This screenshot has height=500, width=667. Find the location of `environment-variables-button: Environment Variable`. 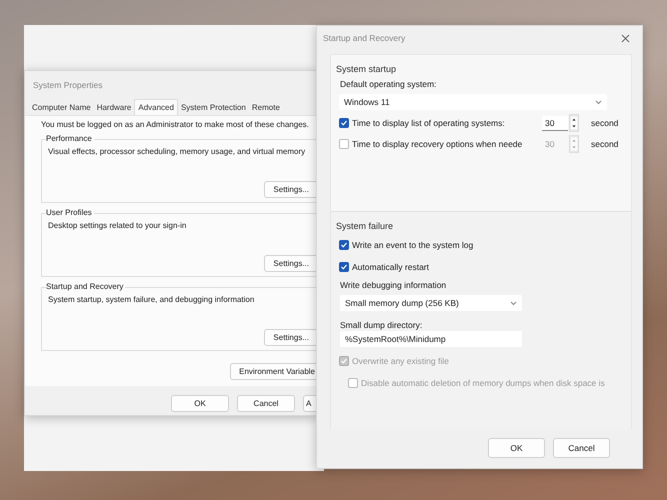

environment-variables-button: Environment Variable is located at coordinates (273, 371).